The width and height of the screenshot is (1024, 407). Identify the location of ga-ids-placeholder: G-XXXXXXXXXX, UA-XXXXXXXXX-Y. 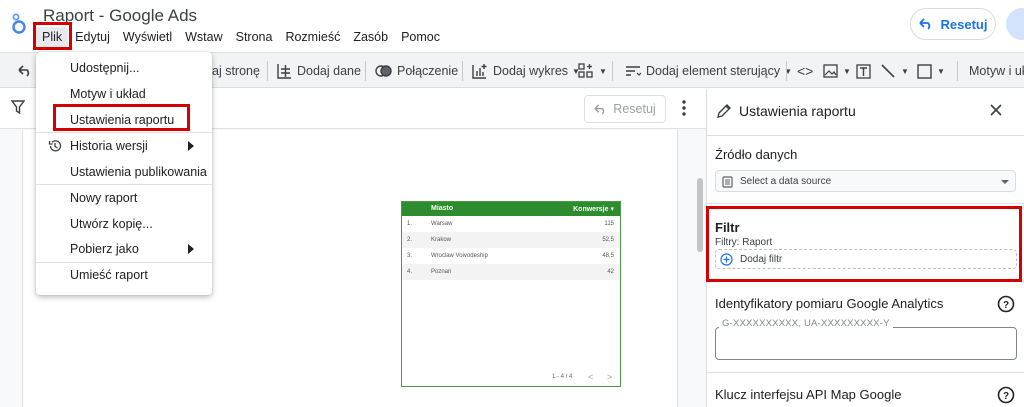
(806, 323).